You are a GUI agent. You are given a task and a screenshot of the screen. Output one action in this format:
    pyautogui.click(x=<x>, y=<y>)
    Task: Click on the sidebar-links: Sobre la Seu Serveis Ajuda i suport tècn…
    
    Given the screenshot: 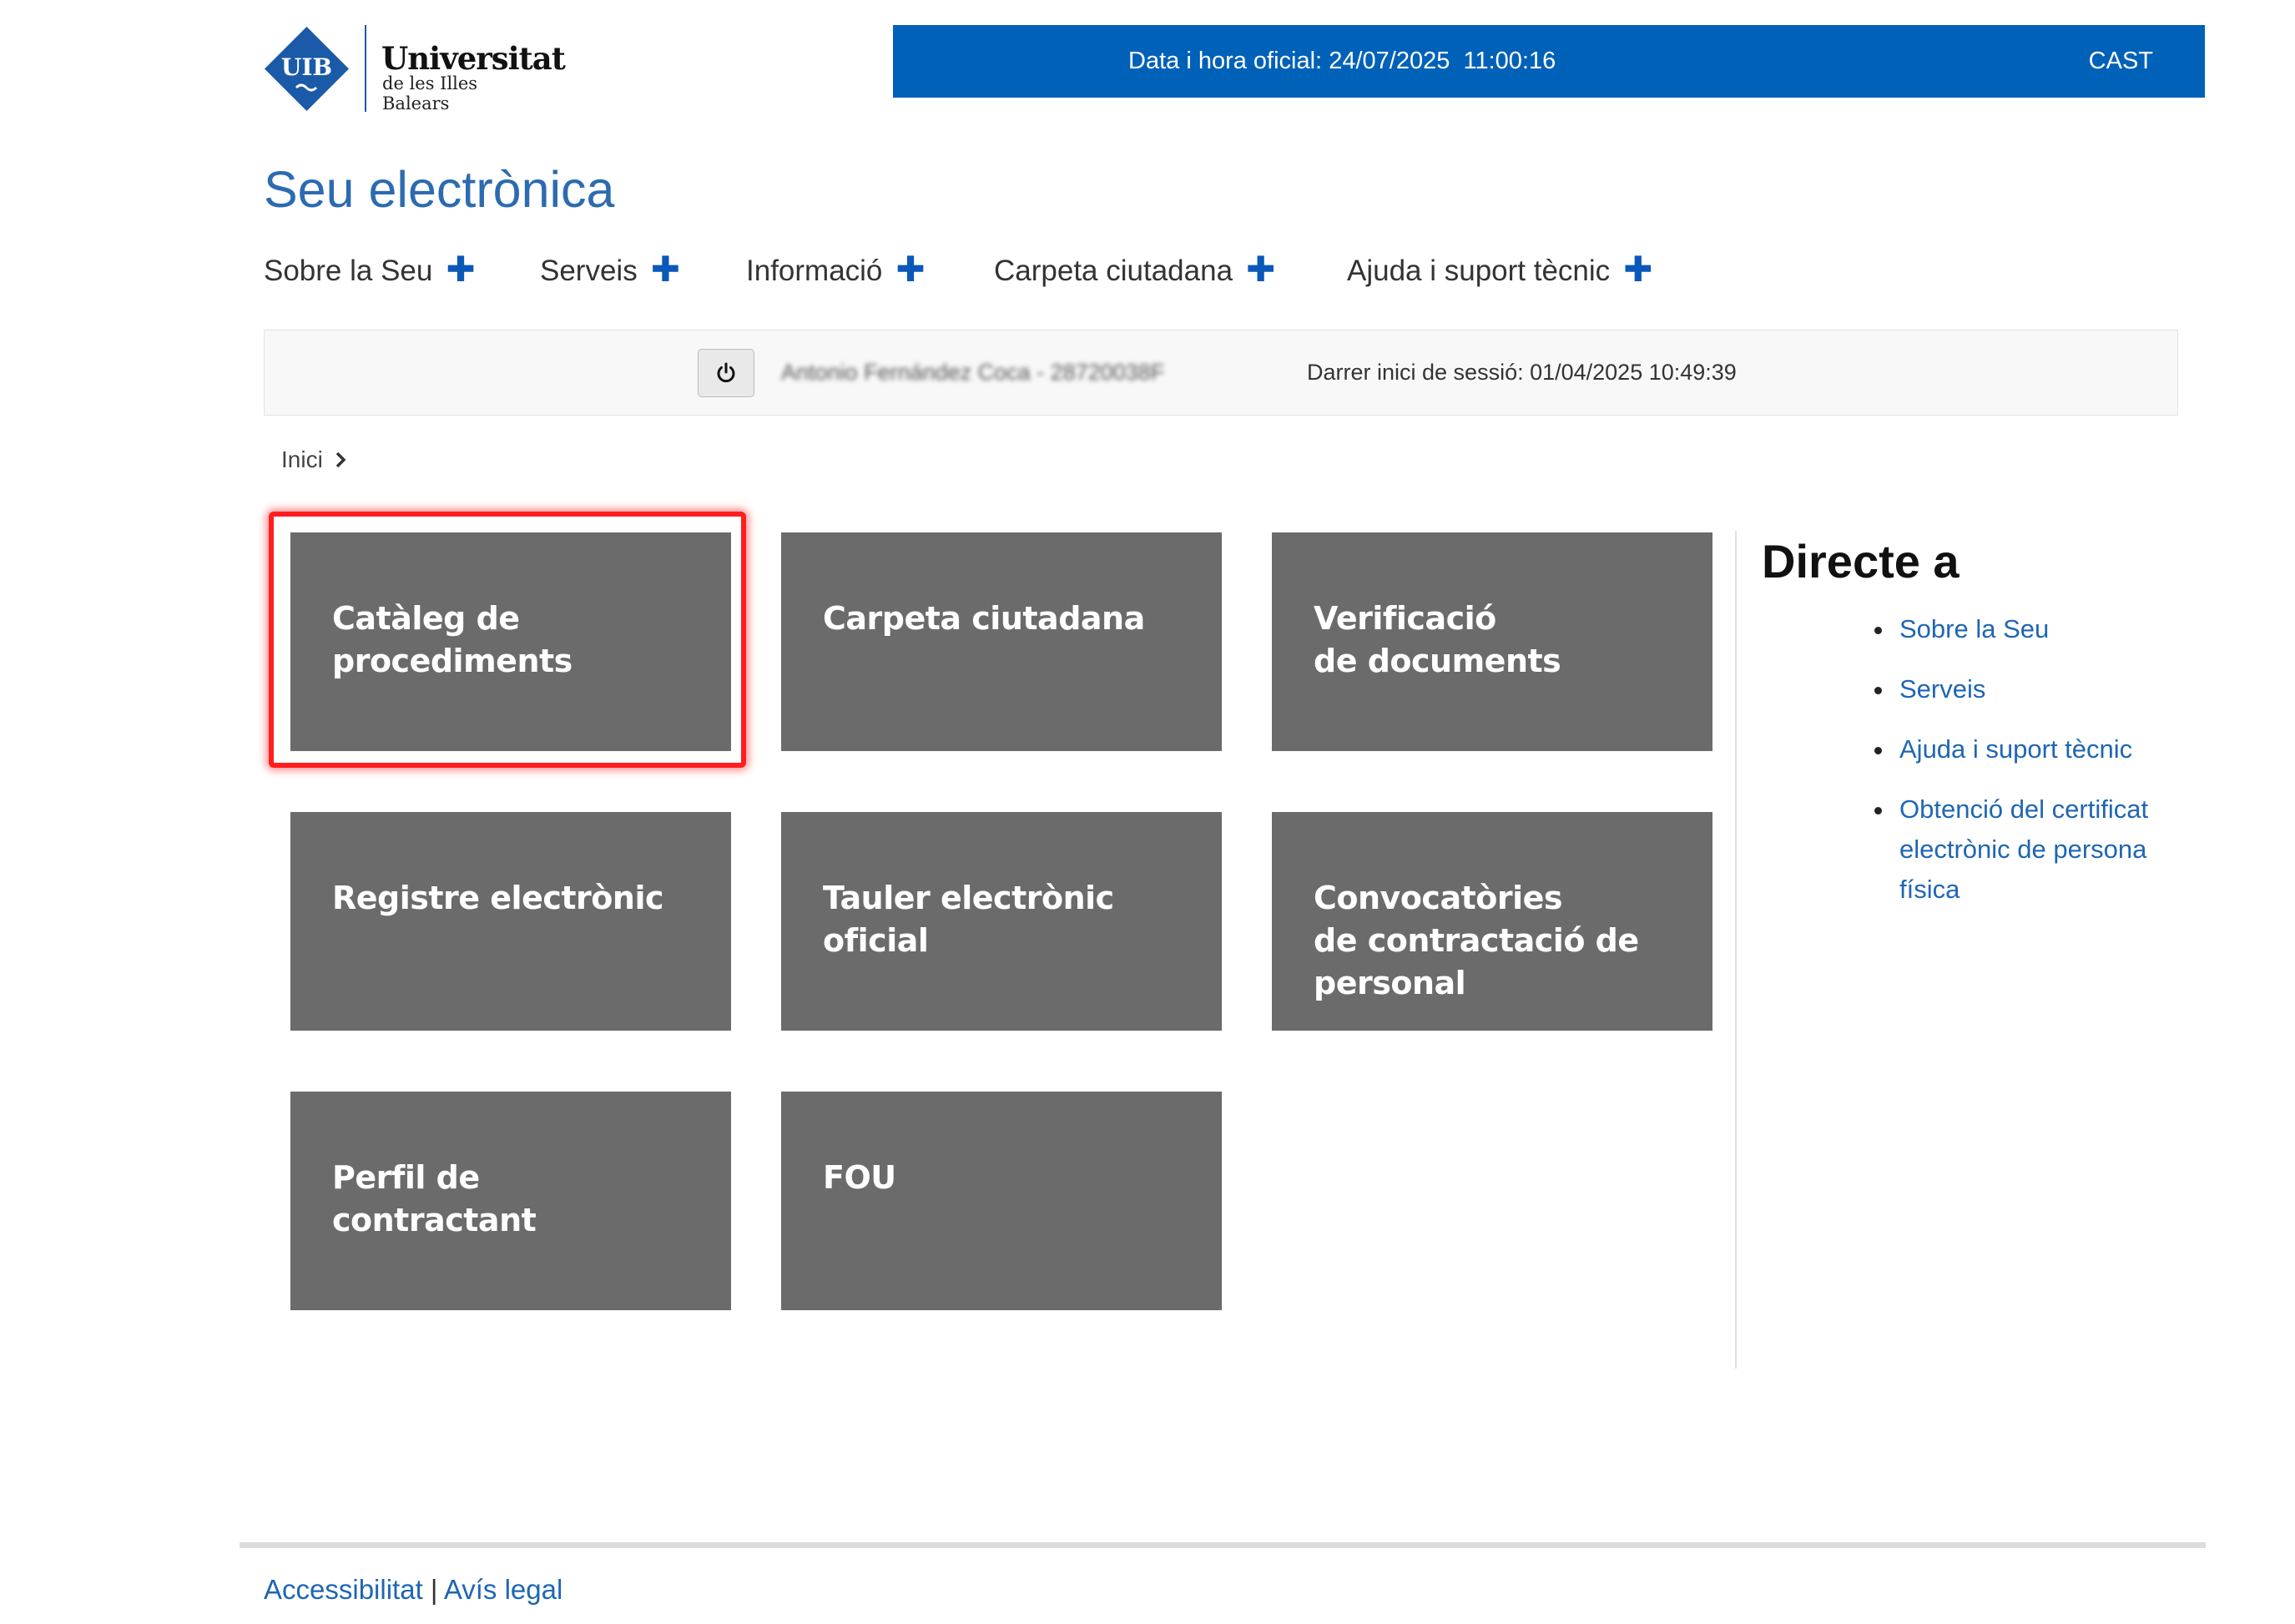 What is the action you would take?
    pyautogui.click(x=2032, y=769)
    